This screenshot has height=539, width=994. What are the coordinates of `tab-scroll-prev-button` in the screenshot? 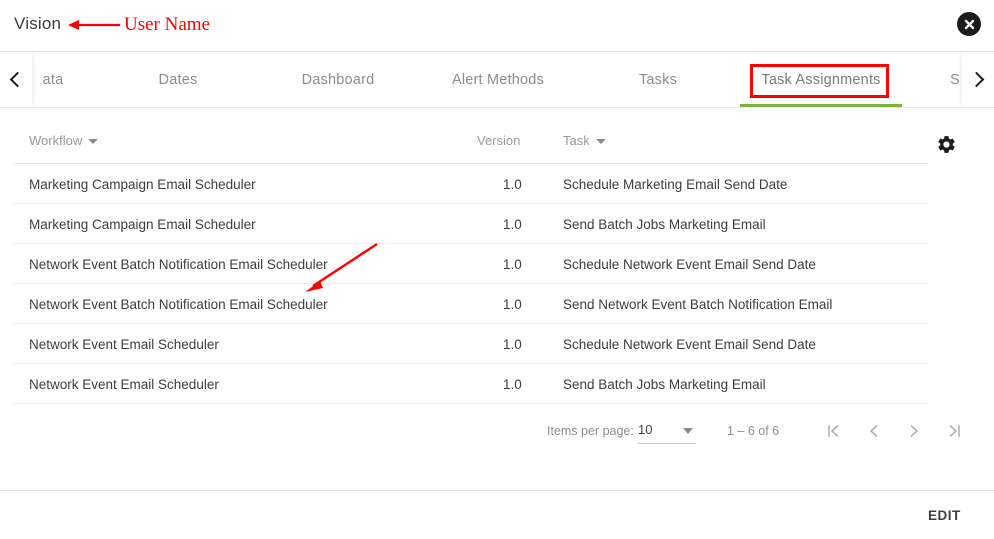 It's located at (16, 79).